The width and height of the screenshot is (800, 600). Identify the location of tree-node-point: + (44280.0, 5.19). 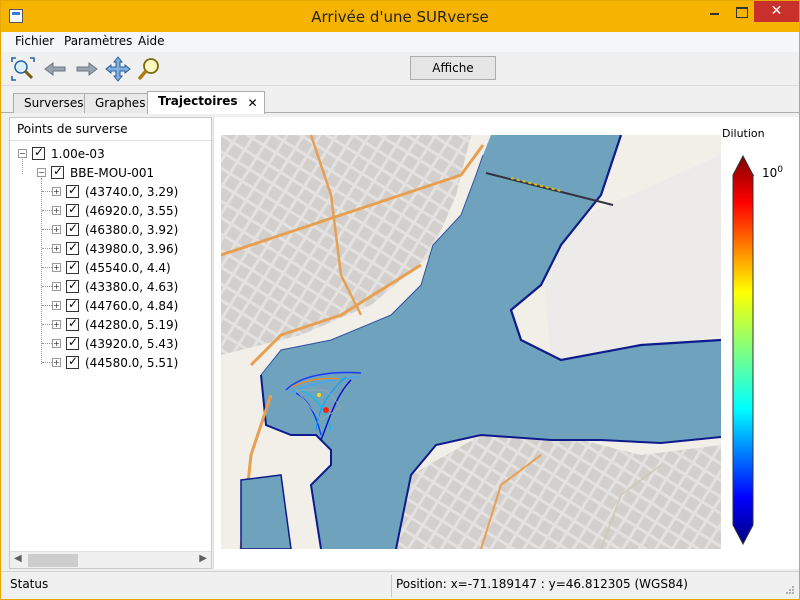
(115, 324).